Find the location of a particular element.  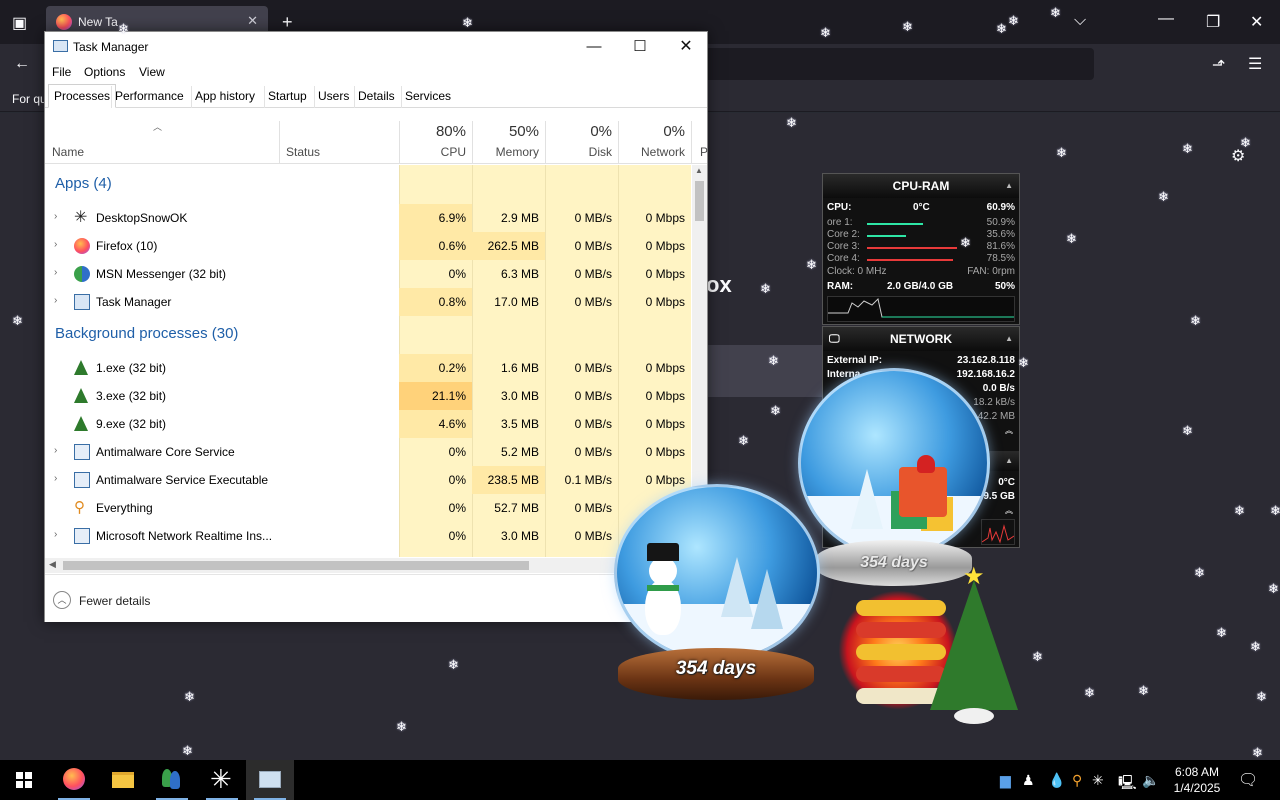

notifications-icon: 🗨 is located at coordinates (1248, 780).